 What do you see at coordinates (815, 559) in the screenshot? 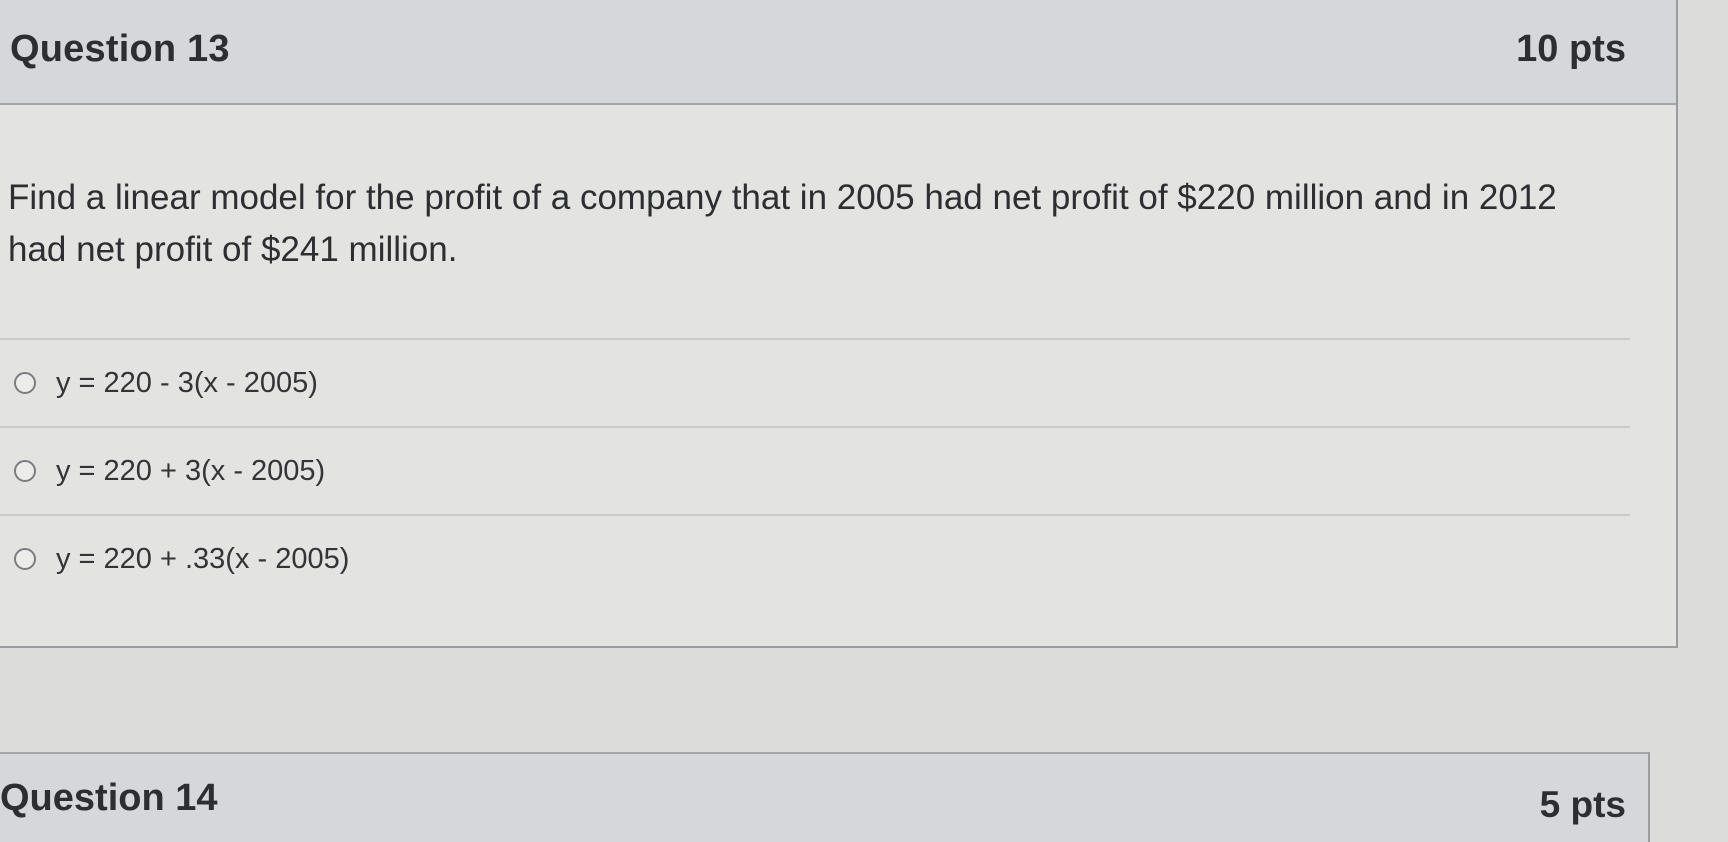
I see `answer-option-3: y = 220 + .33(x - 2005)` at bounding box center [815, 559].